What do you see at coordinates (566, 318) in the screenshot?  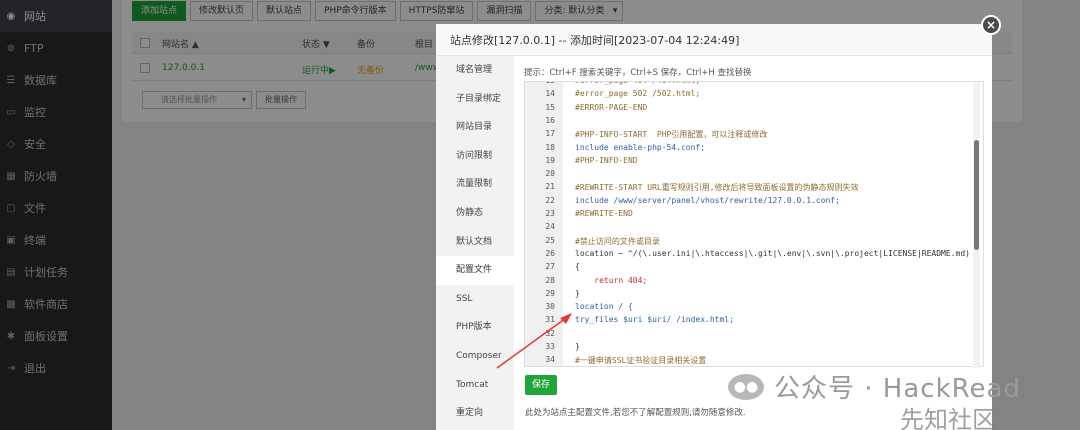 I see `arrow-head` at bounding box center [566, 318].